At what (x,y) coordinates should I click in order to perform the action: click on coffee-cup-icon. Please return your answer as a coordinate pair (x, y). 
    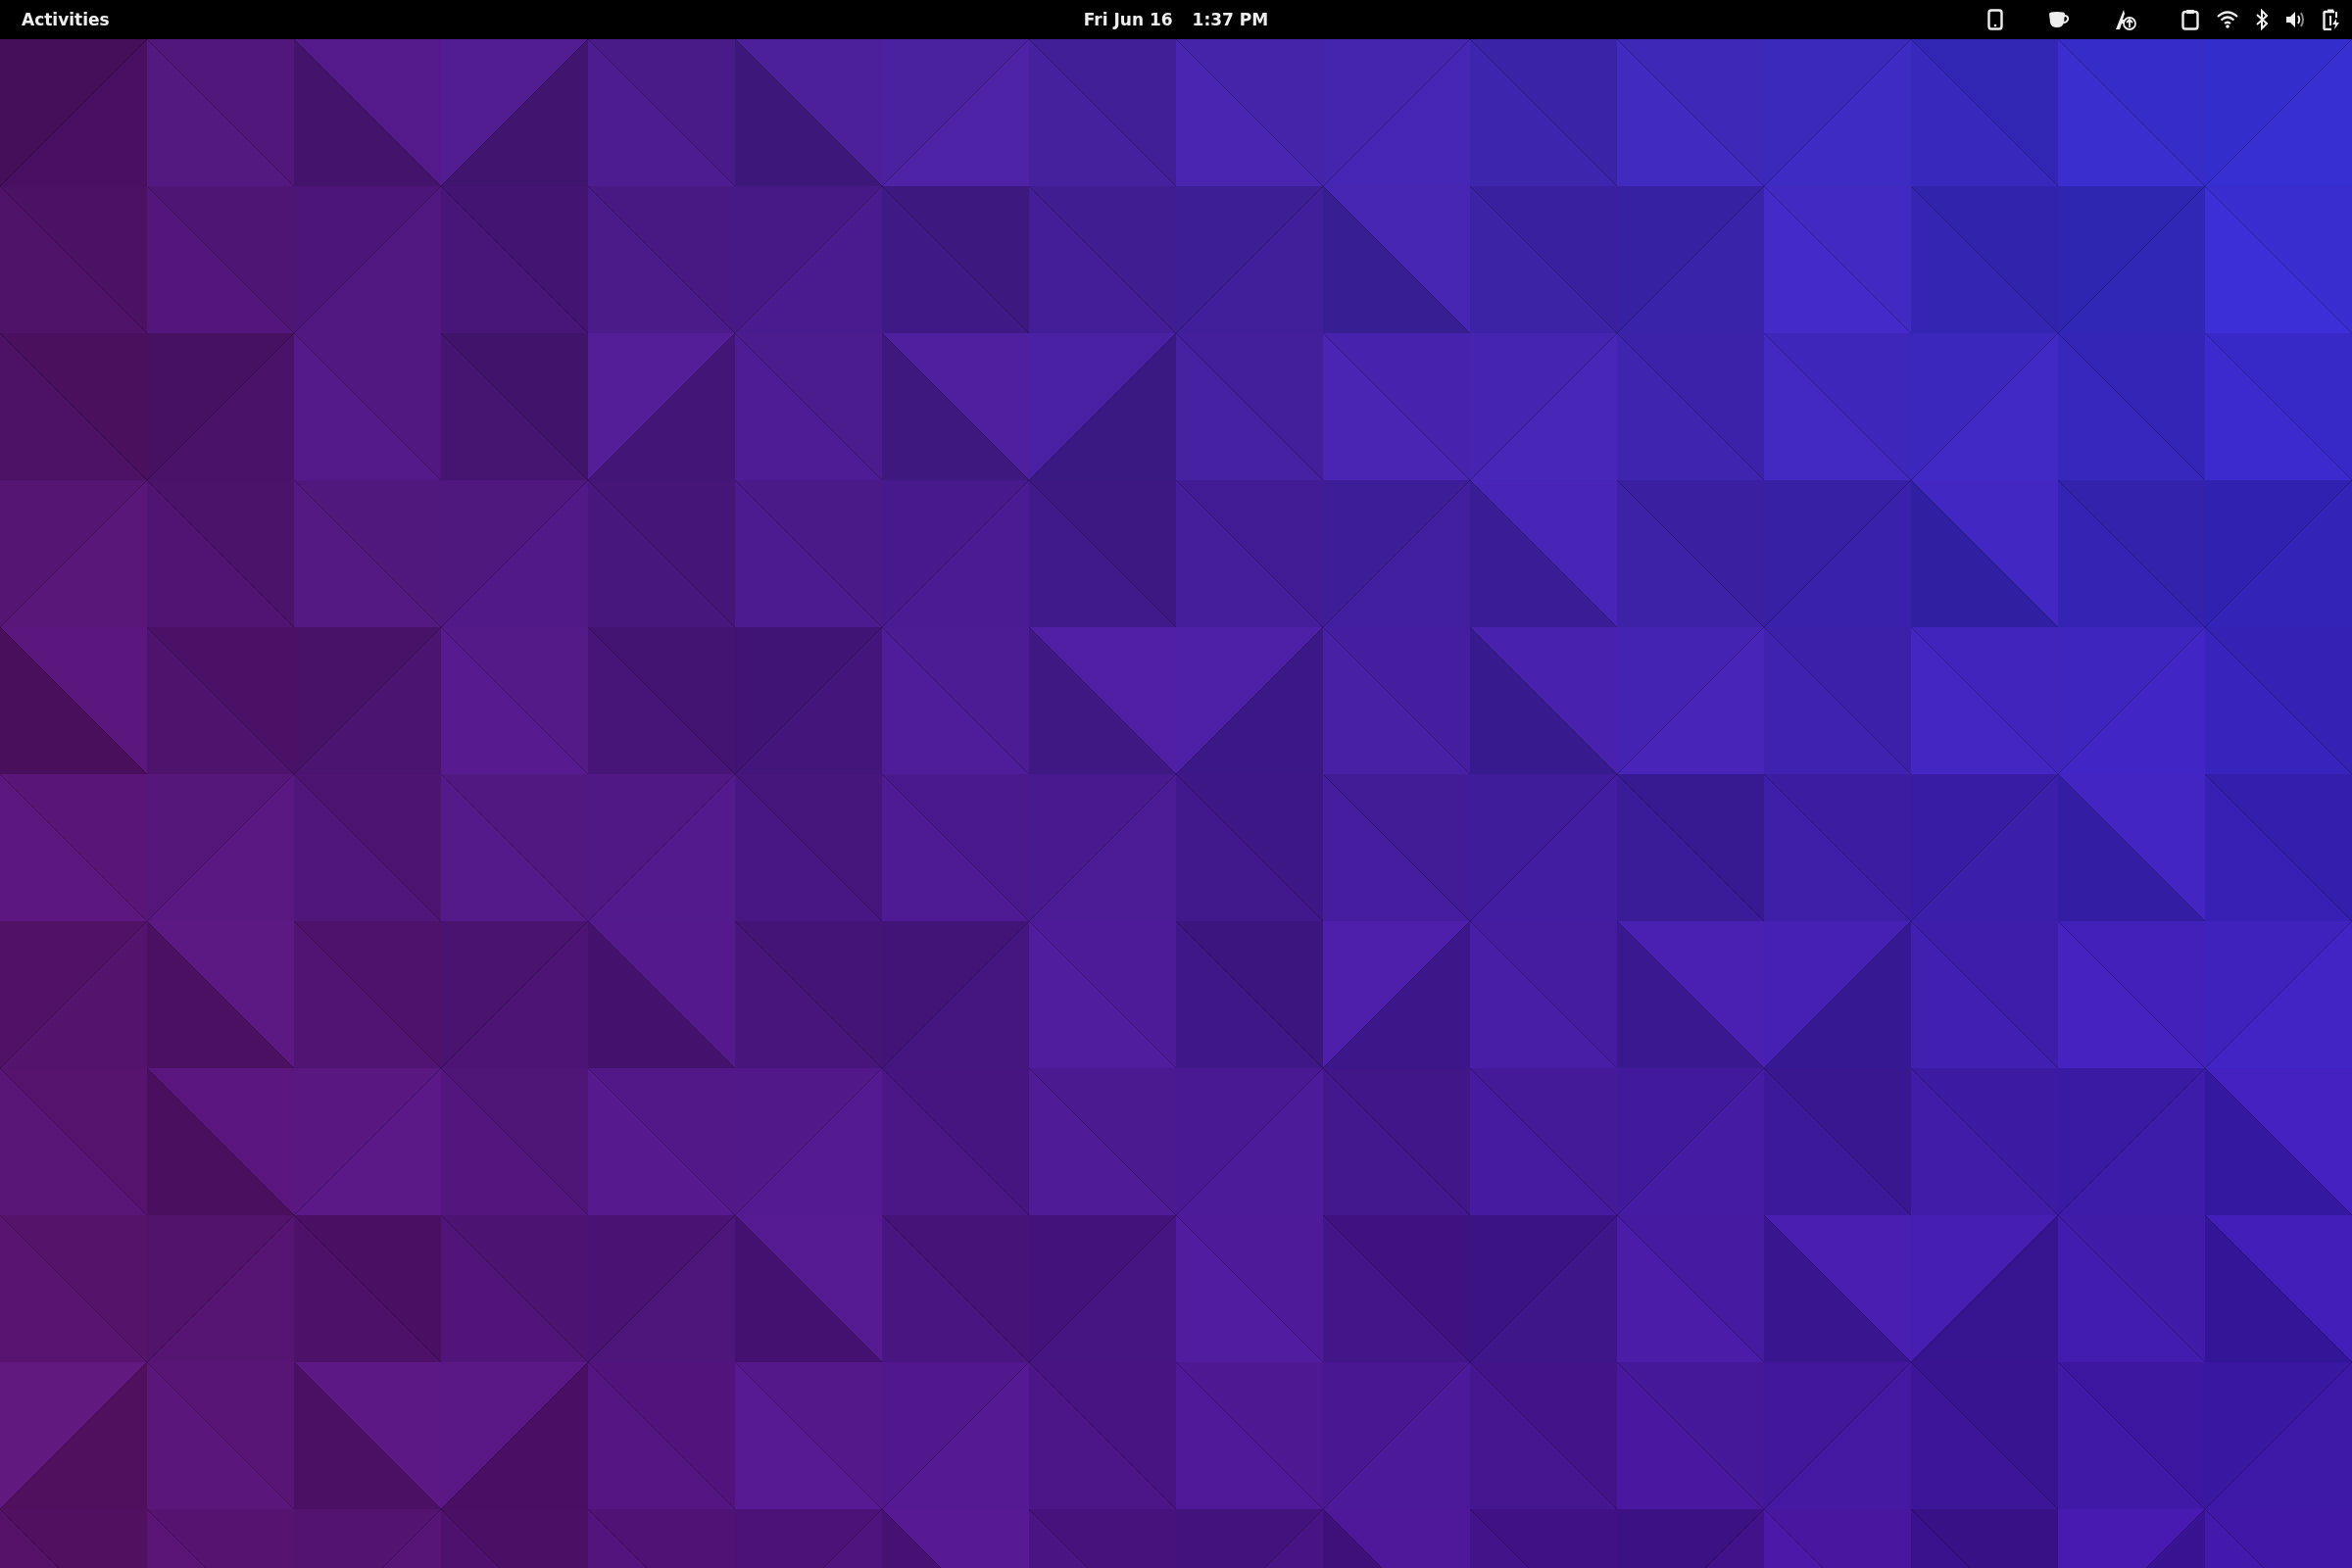
    Looking at the image, I should click on (2059, 19).